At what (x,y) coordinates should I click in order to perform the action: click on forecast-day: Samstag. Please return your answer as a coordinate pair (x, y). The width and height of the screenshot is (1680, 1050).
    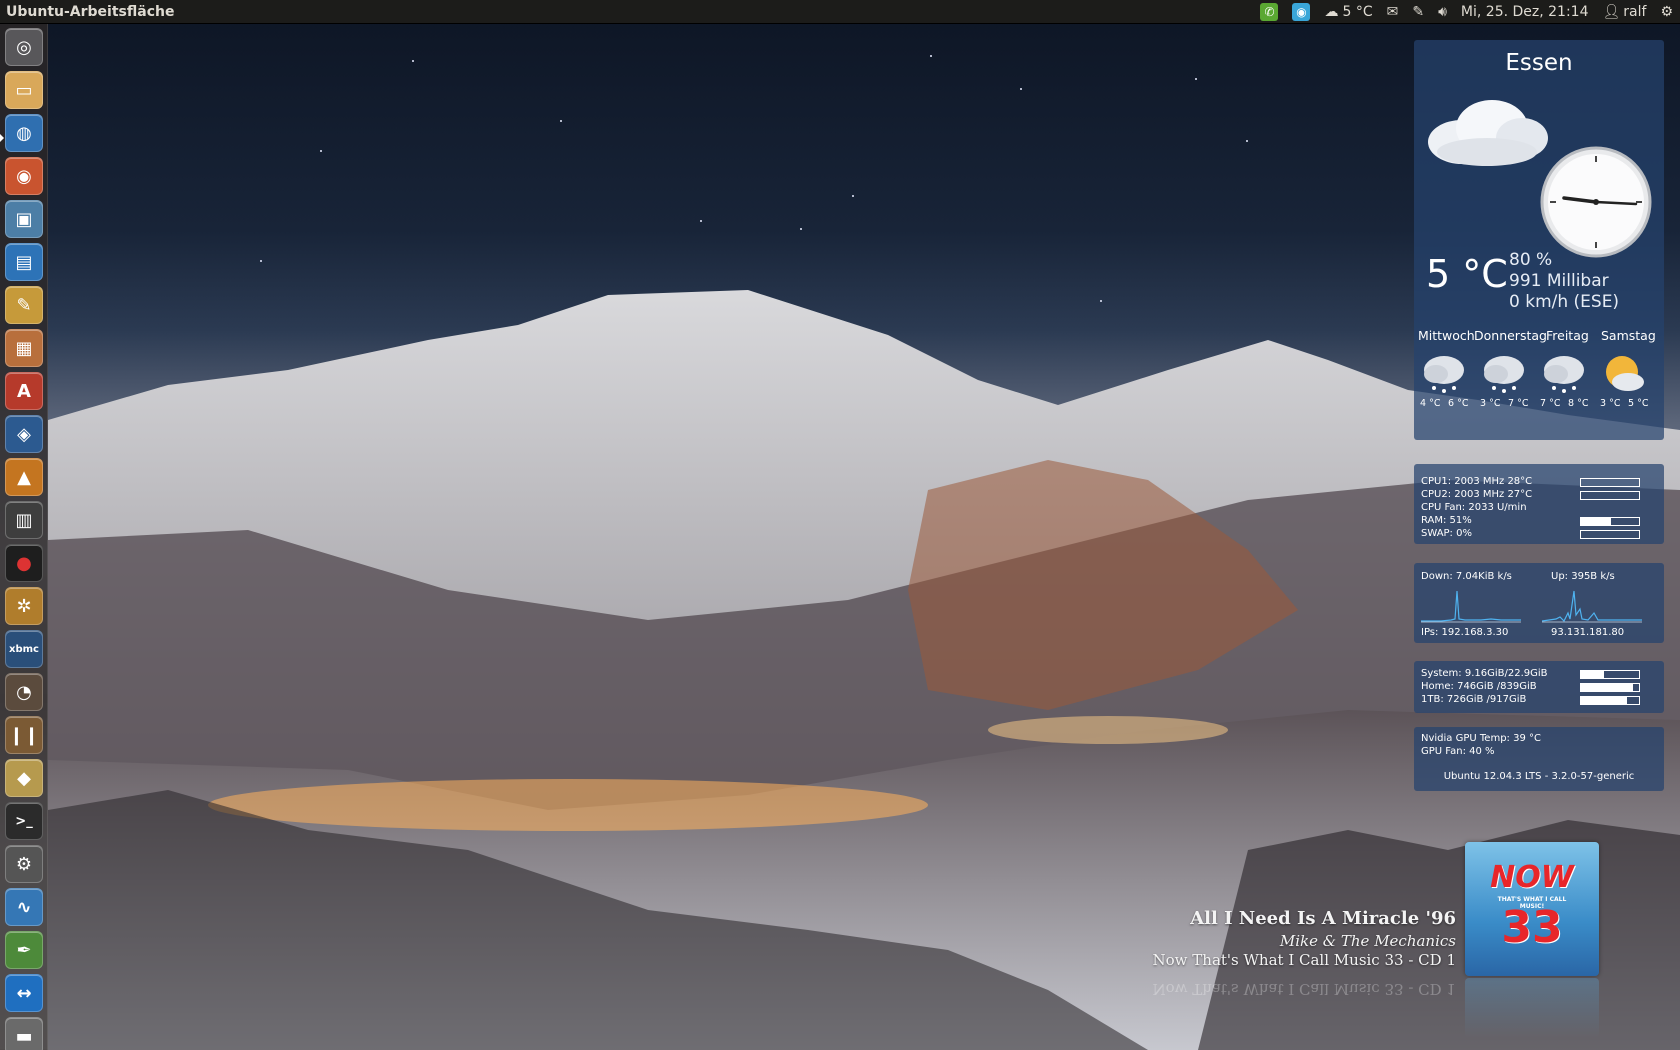
    Looking at the image, I should click on (1628, 335).